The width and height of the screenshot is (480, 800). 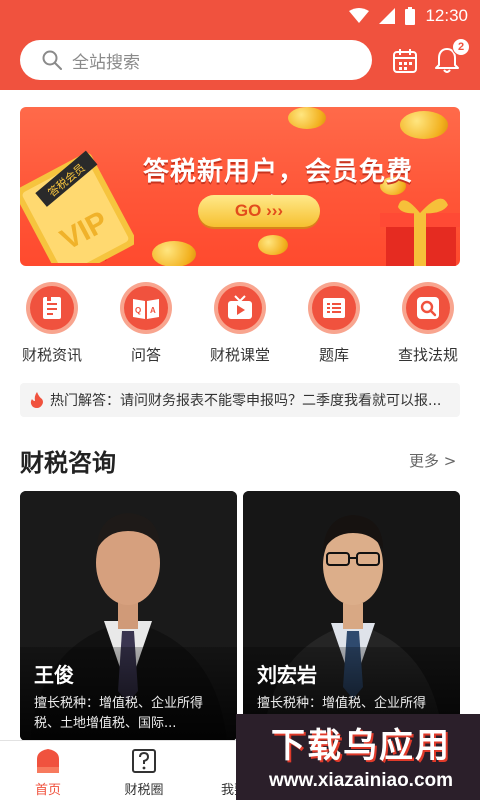 I want to click on tab-finance-circle: 财税圈, so click(x=144, y=772).